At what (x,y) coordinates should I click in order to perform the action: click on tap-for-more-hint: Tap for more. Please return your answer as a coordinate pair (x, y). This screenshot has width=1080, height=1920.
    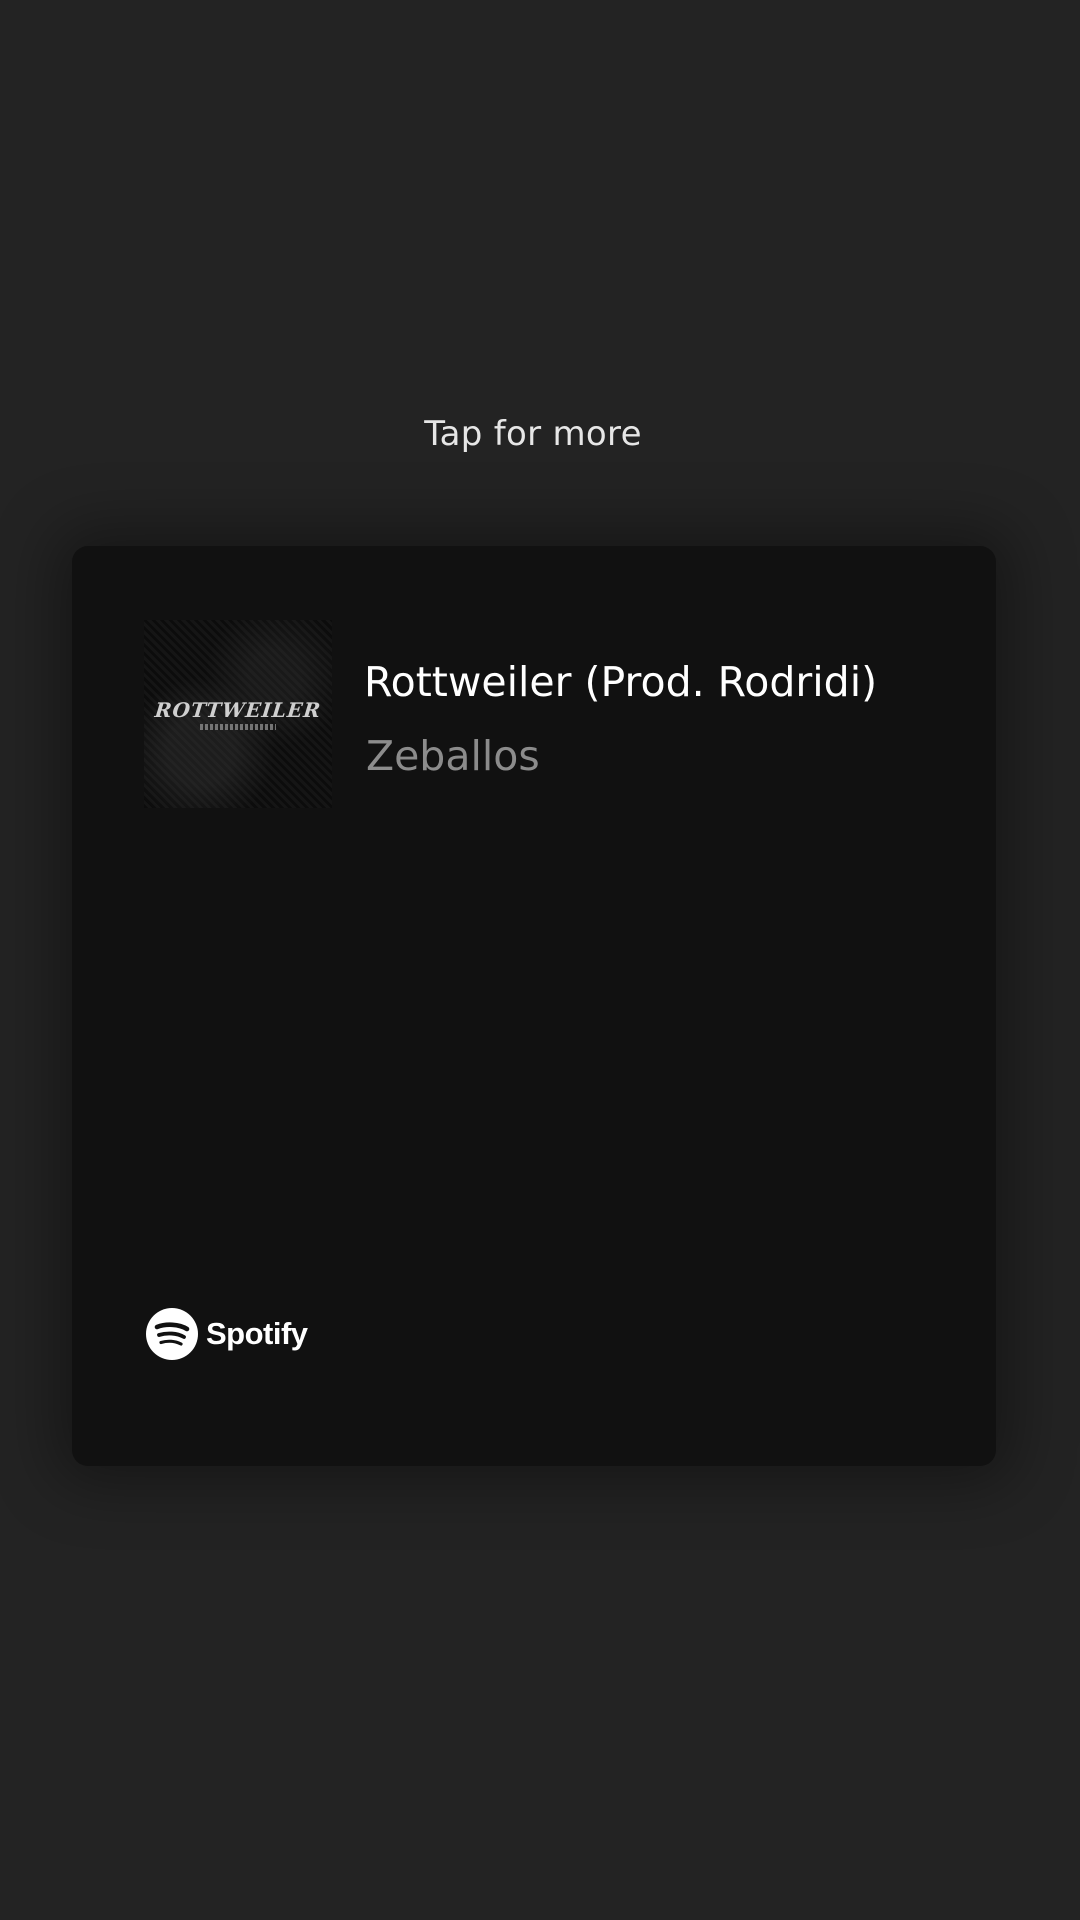
    Looking at the image, I should click on (533, 434).